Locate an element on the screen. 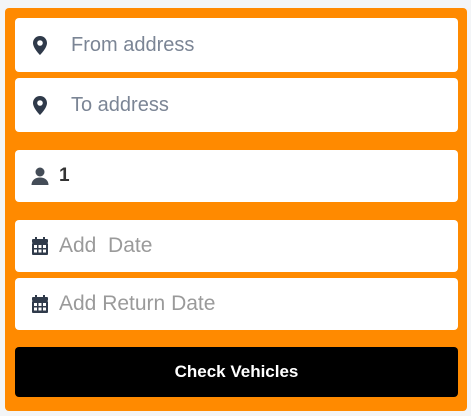 This screenshot has height=416, width=471. passengers-value: 1 is located at coordinates (64, 176).